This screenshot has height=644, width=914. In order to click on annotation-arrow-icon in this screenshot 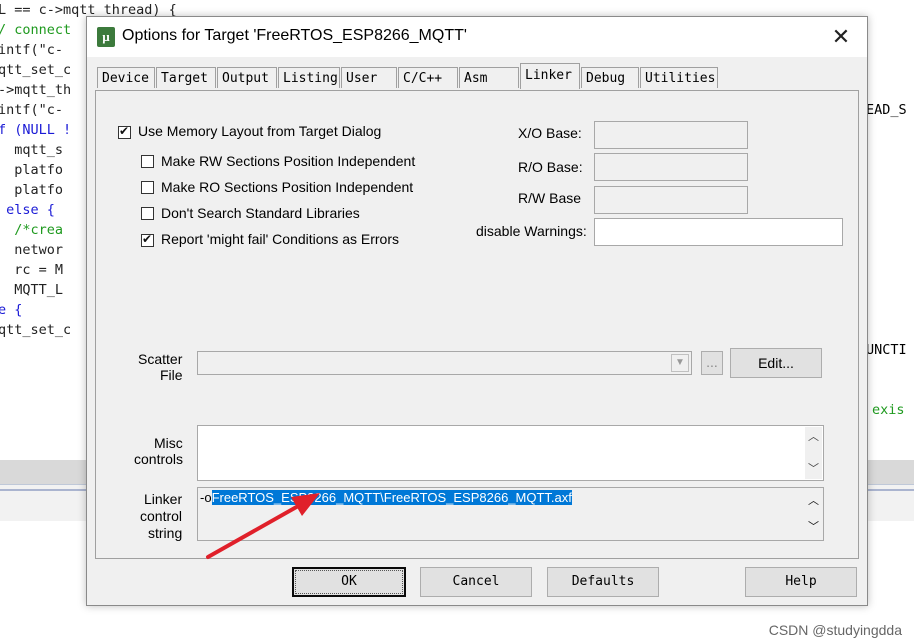, I will do `click(263, 526)`.